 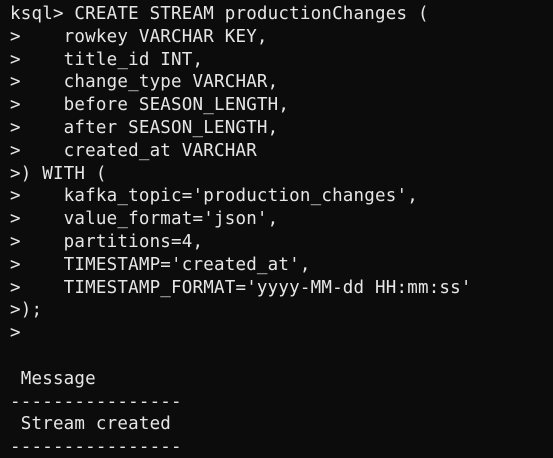 I want to click on continuation-line-change-type: > change_type VARCHAR,, so click(x=144, y=82).